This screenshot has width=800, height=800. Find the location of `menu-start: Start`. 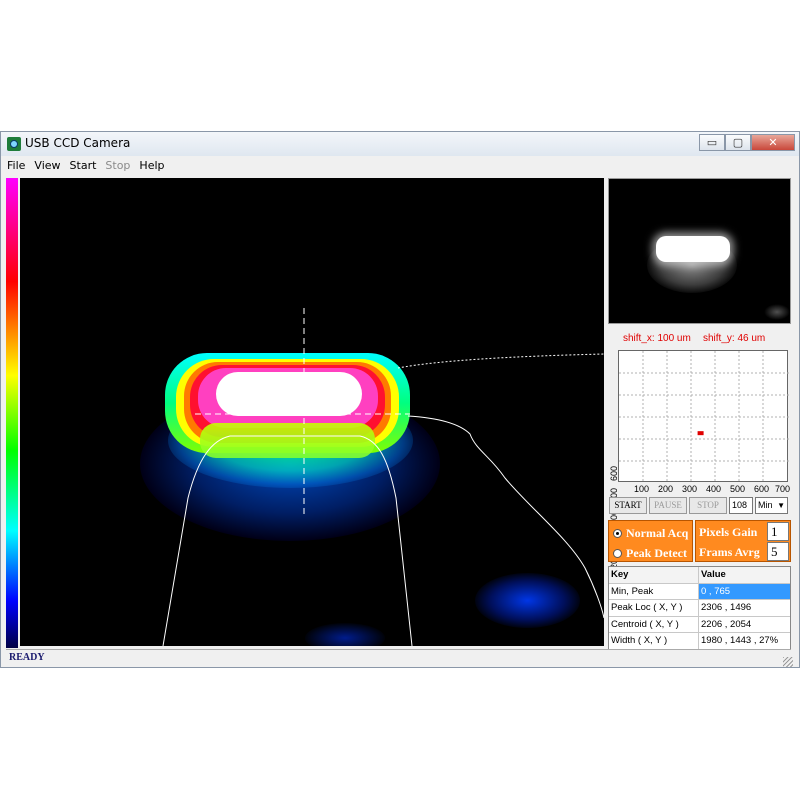

menu-start: Start is located at coordinates (83, 165).